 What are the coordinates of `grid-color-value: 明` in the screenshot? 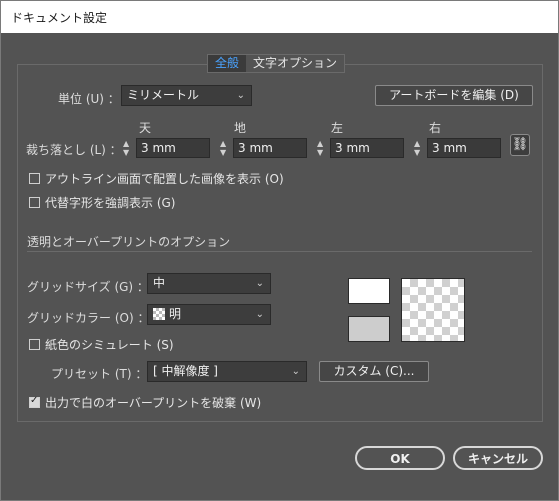 It's located at (175, 314).